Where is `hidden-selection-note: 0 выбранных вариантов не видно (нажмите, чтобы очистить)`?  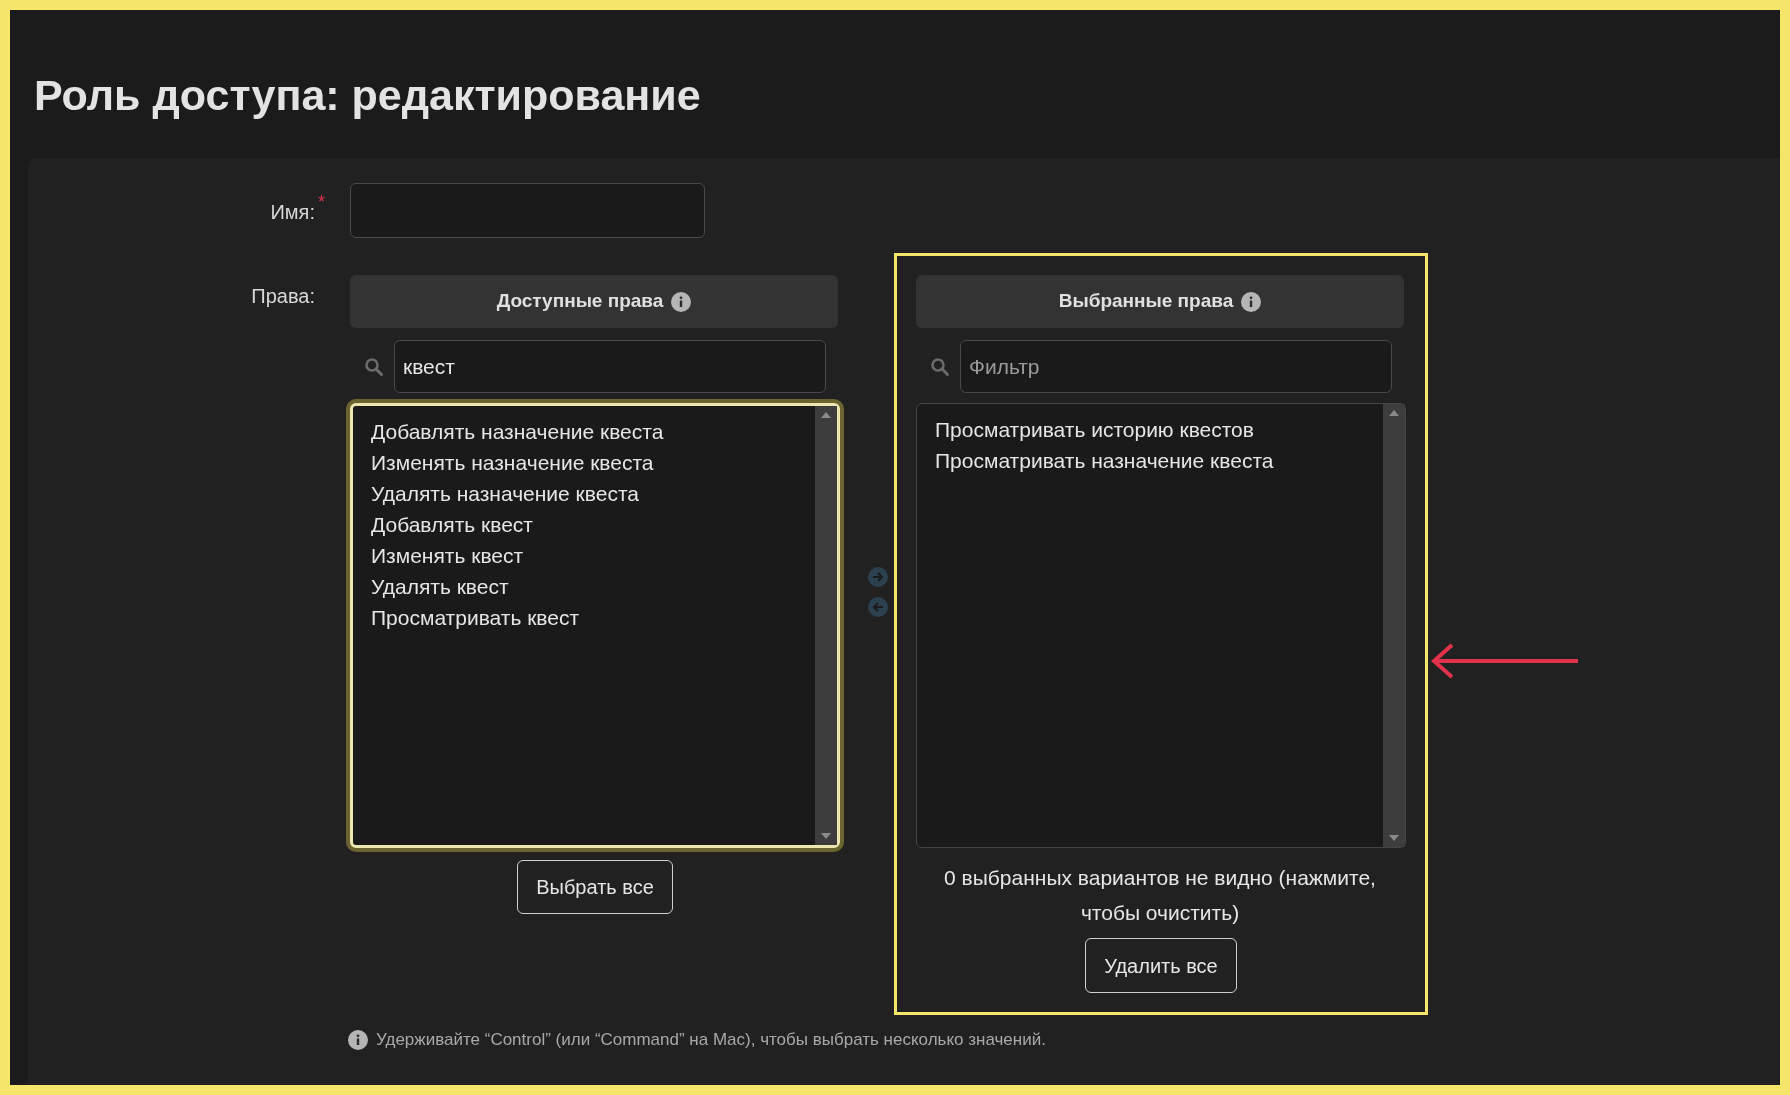 hidden-selection-note: 0 выбранных вариантов не видно (нажмите, чтобы очистить) is located at coordinates (1160, 895).